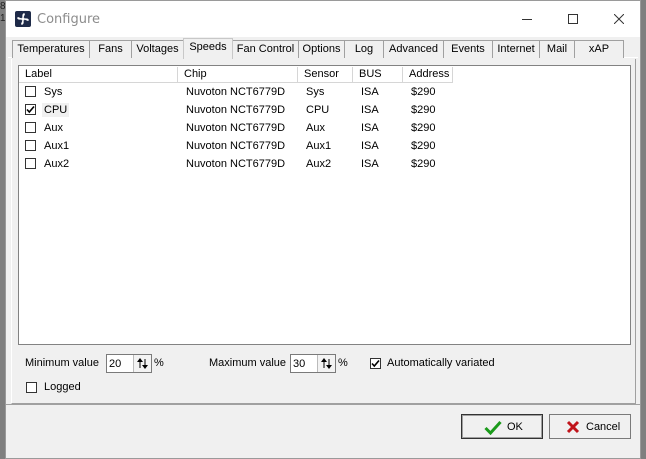 This screenshot has height=459, width=646. I want to click on cancel-button: Cancel, so click(590, 426).